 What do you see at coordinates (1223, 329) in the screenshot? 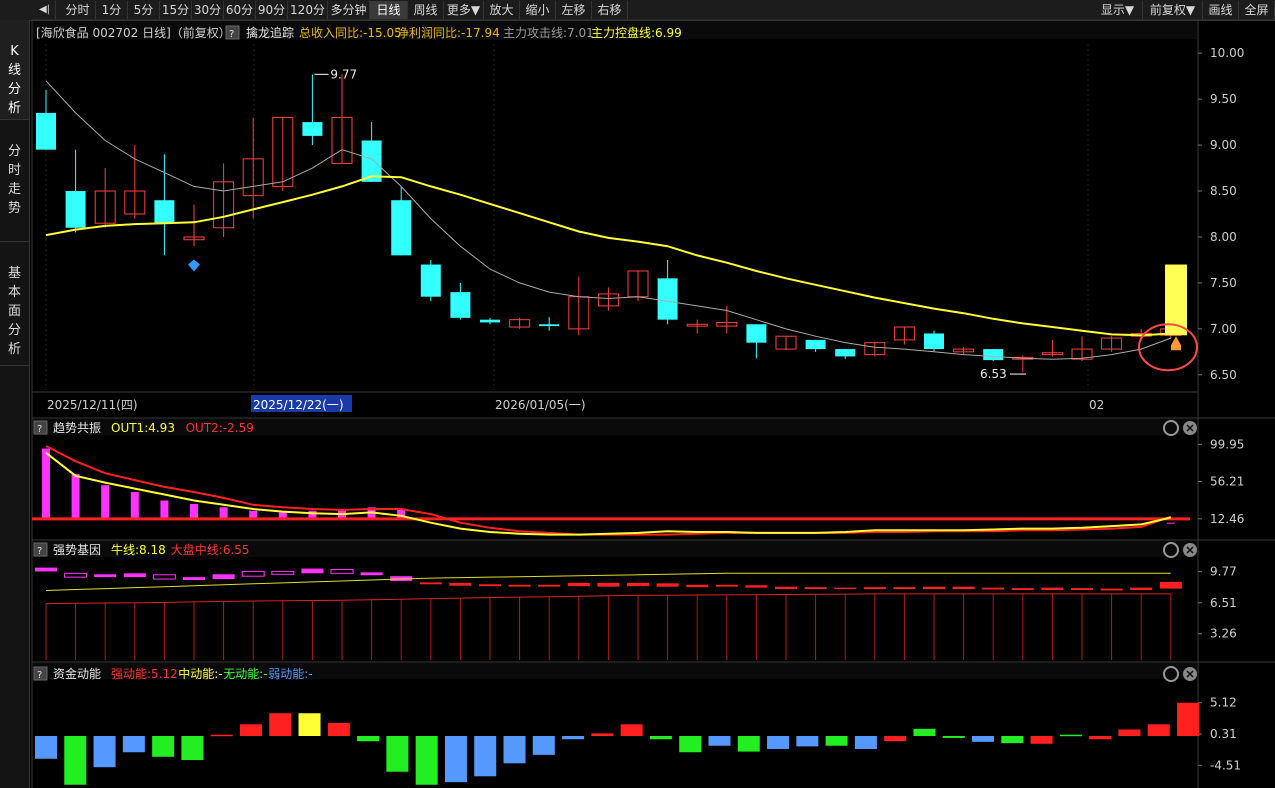
I see `price-axis-label: 7.00` at bounding box center [1223, 329].